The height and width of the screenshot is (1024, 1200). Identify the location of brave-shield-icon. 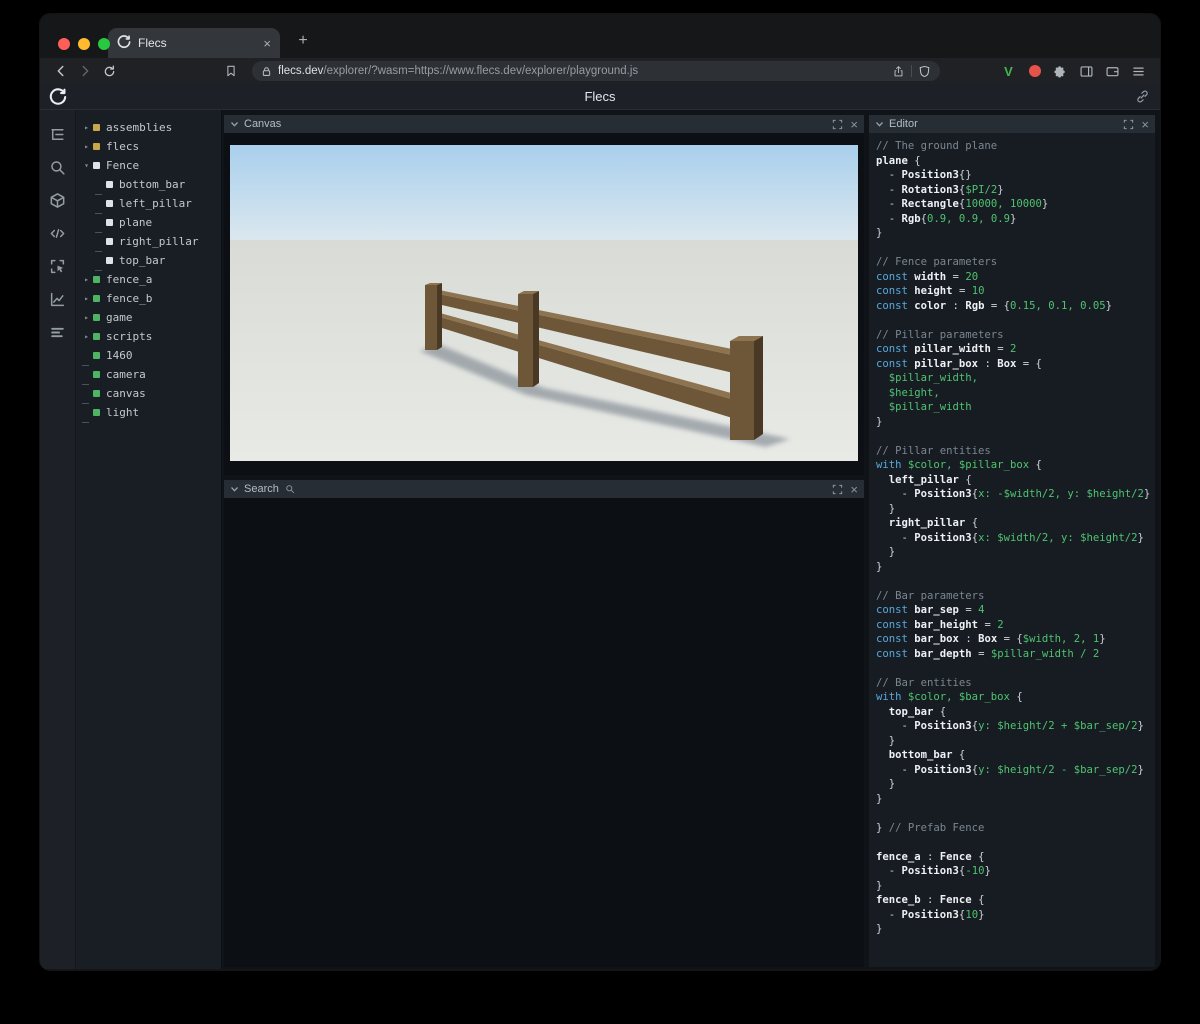
(924, 71).